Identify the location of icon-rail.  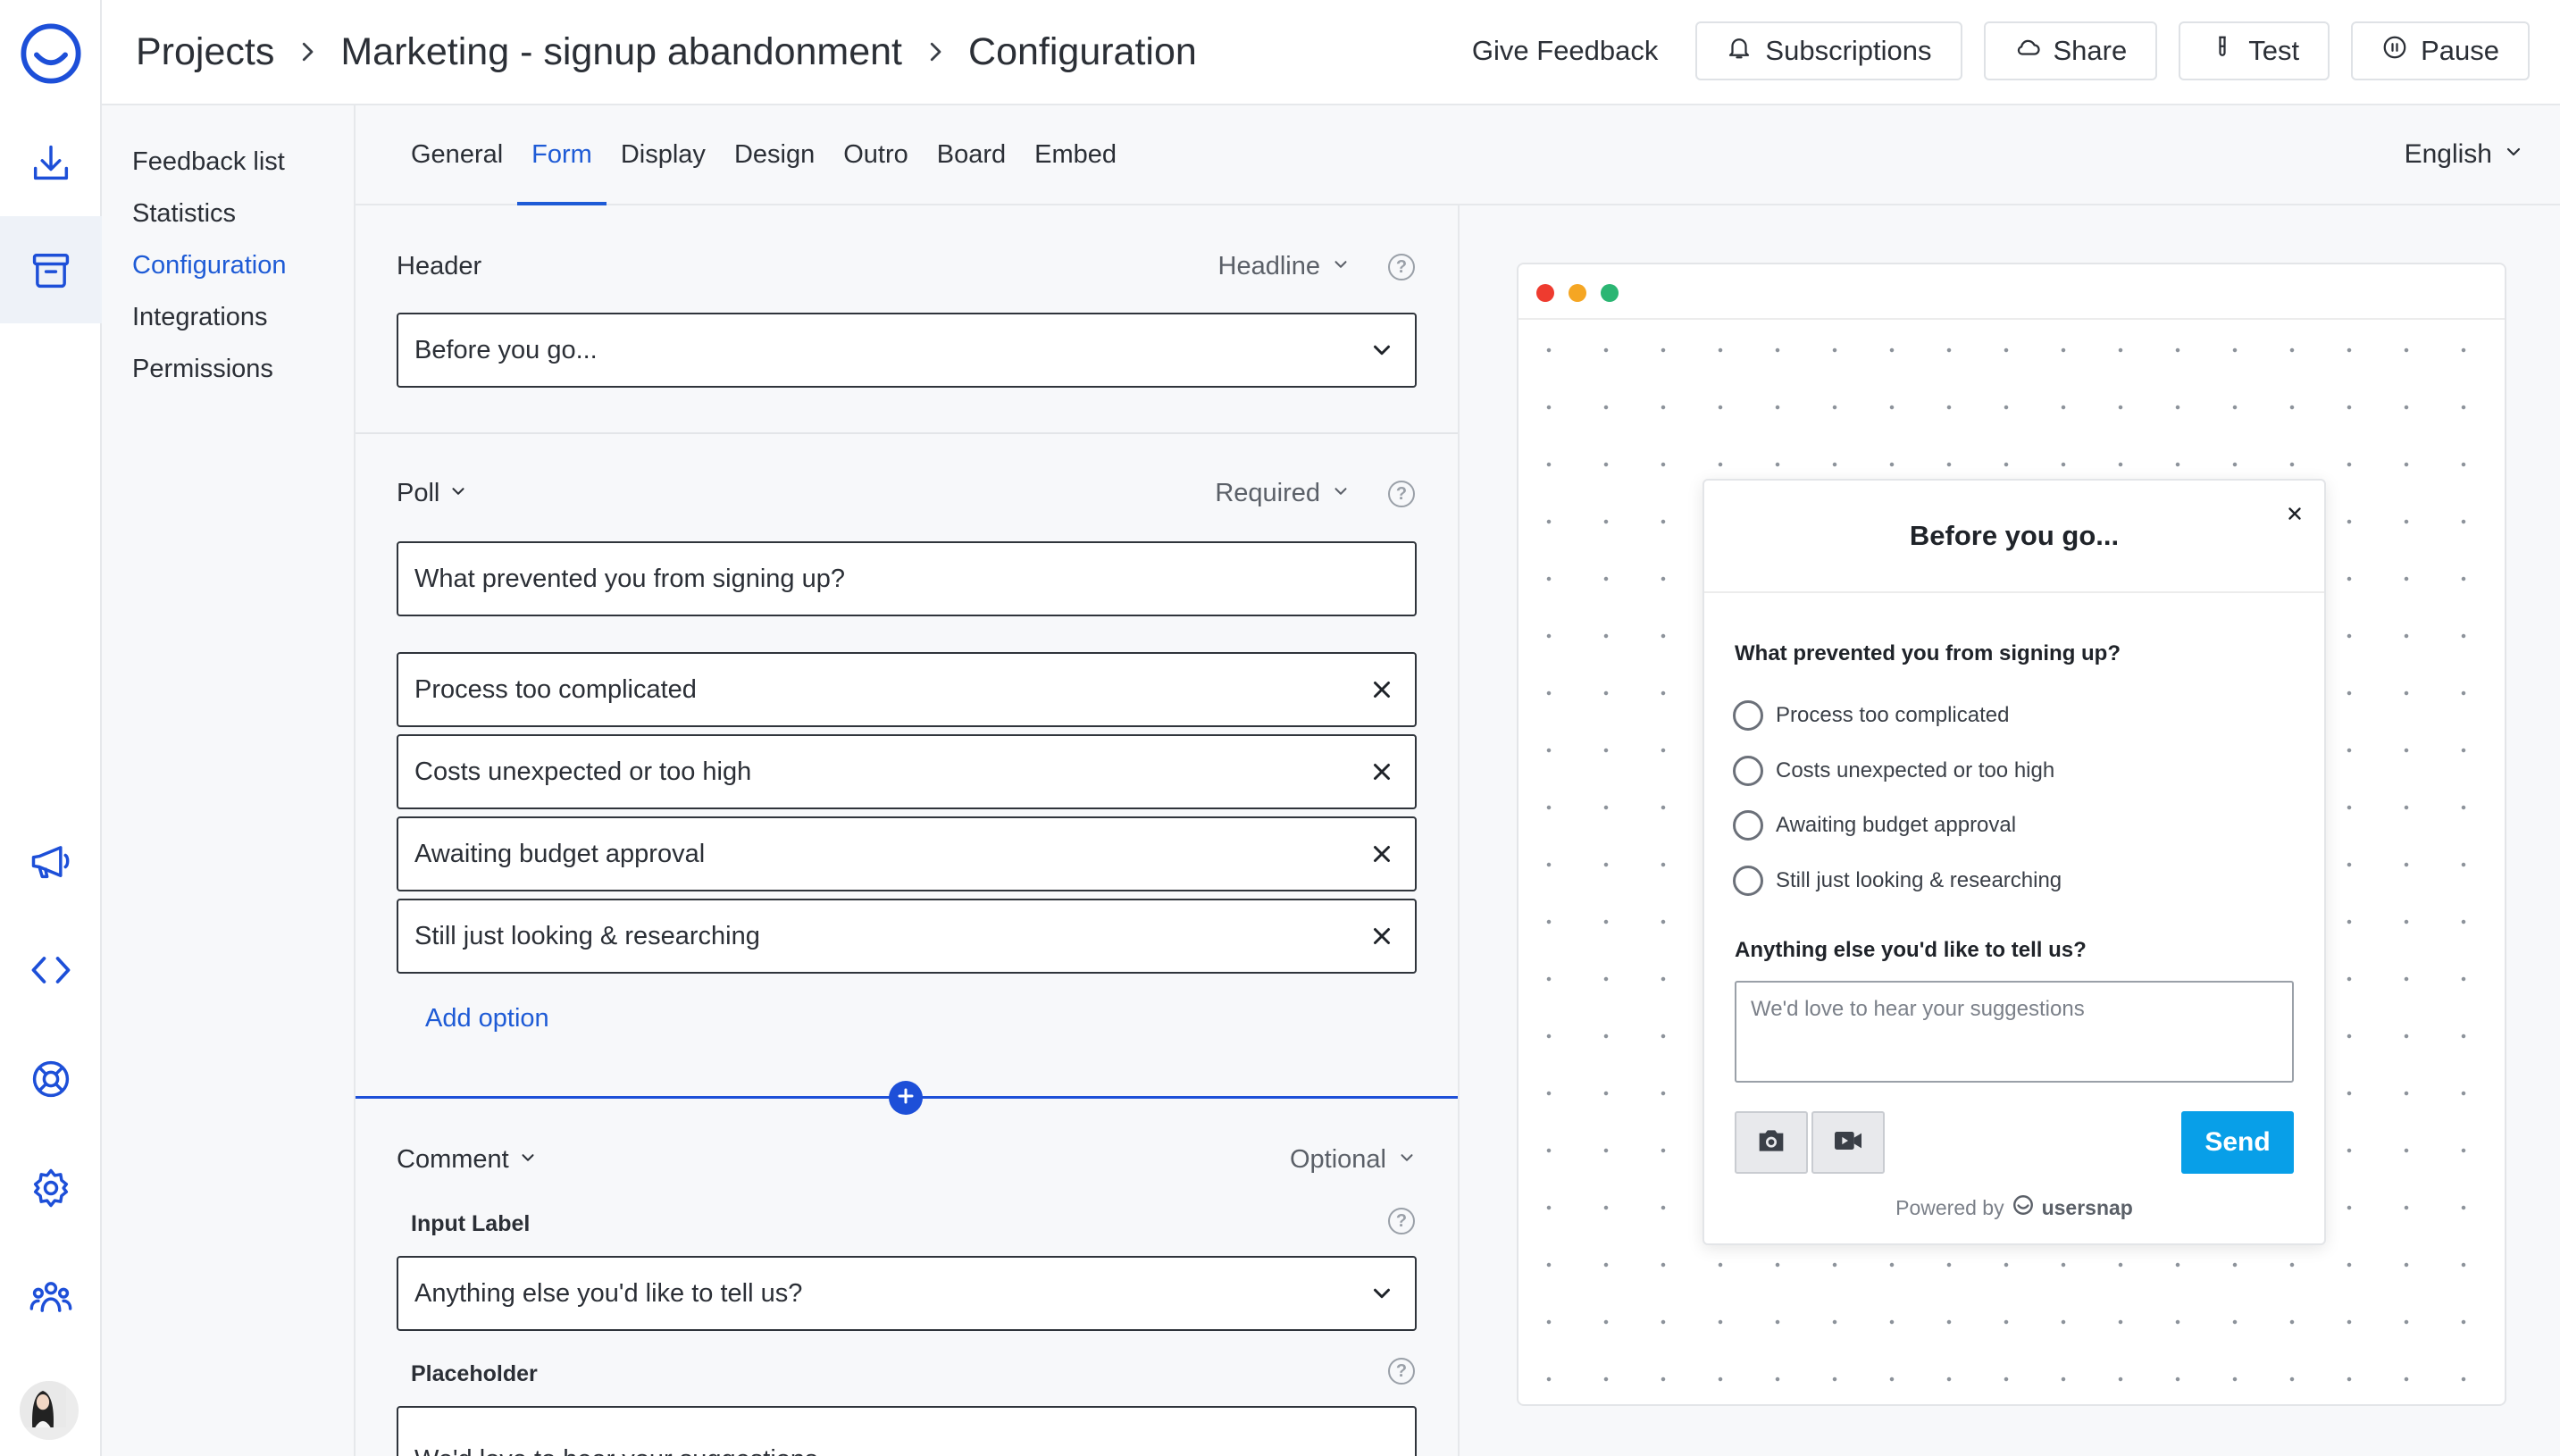
(51, 728).